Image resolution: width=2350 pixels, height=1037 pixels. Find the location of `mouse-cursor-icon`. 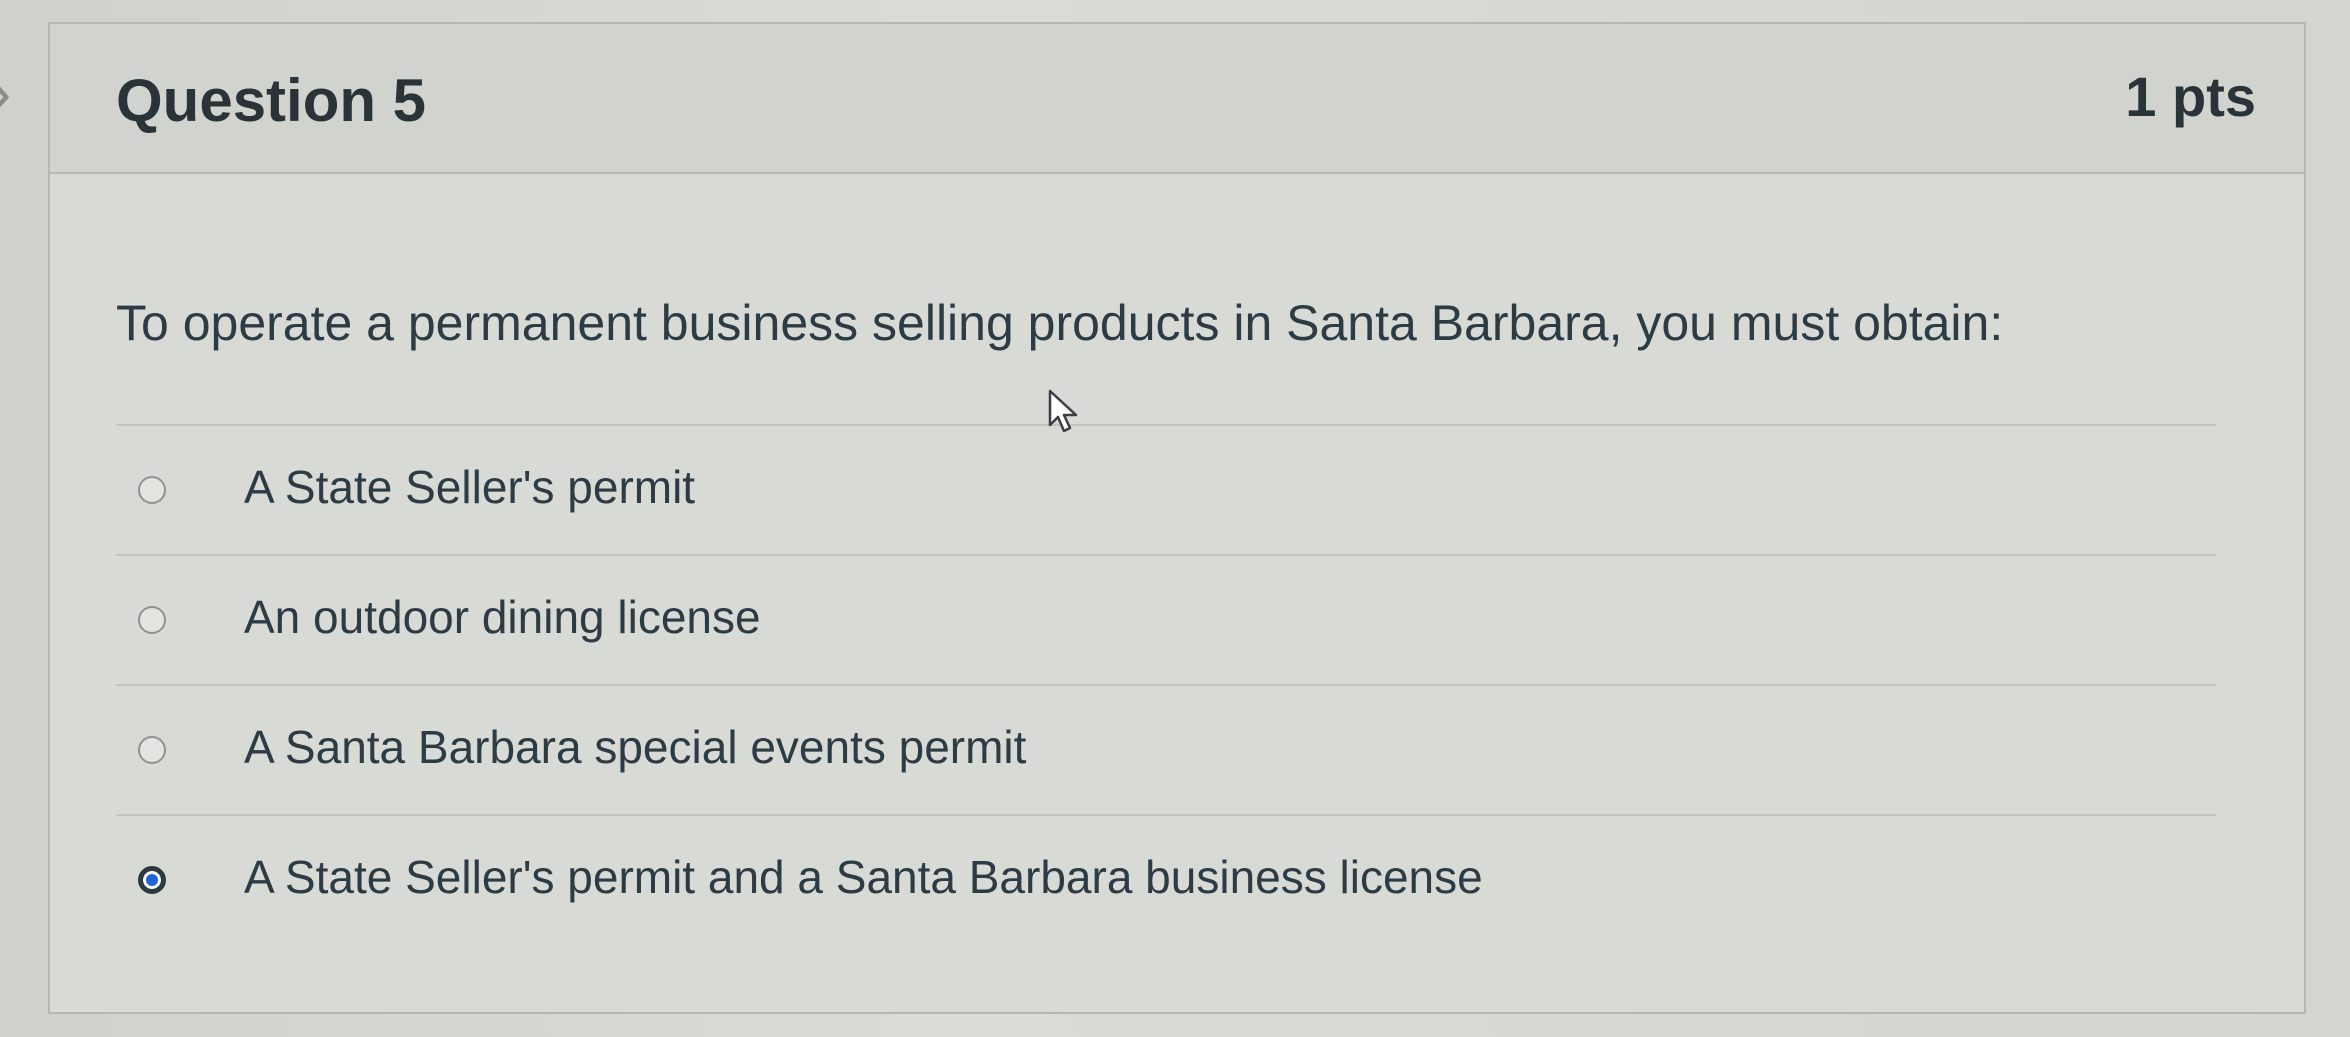

mouse-cursor-icon is located at coordinates (1063, 411).